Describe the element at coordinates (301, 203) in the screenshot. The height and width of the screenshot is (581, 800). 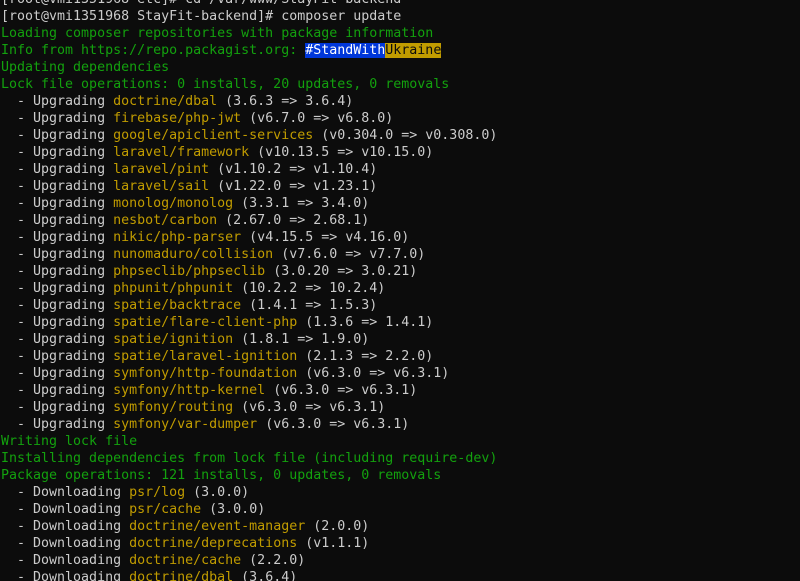
I see `package-version: (3.3.1 => 3.4.0)` at that location.